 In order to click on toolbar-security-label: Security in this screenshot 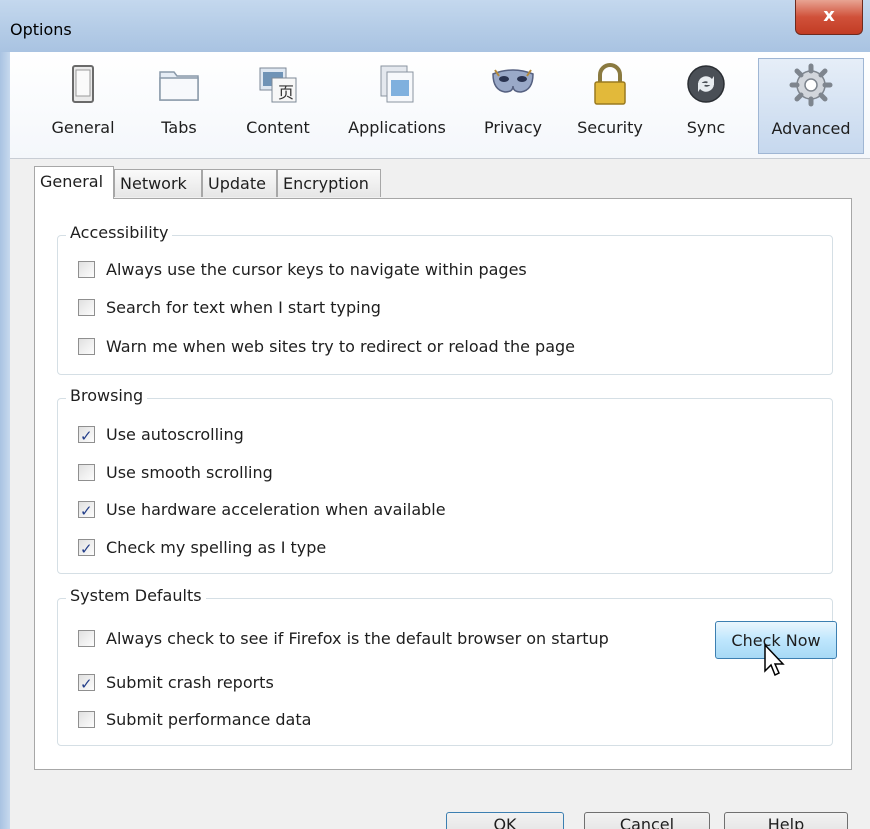, I will do `click(610, 127)`.